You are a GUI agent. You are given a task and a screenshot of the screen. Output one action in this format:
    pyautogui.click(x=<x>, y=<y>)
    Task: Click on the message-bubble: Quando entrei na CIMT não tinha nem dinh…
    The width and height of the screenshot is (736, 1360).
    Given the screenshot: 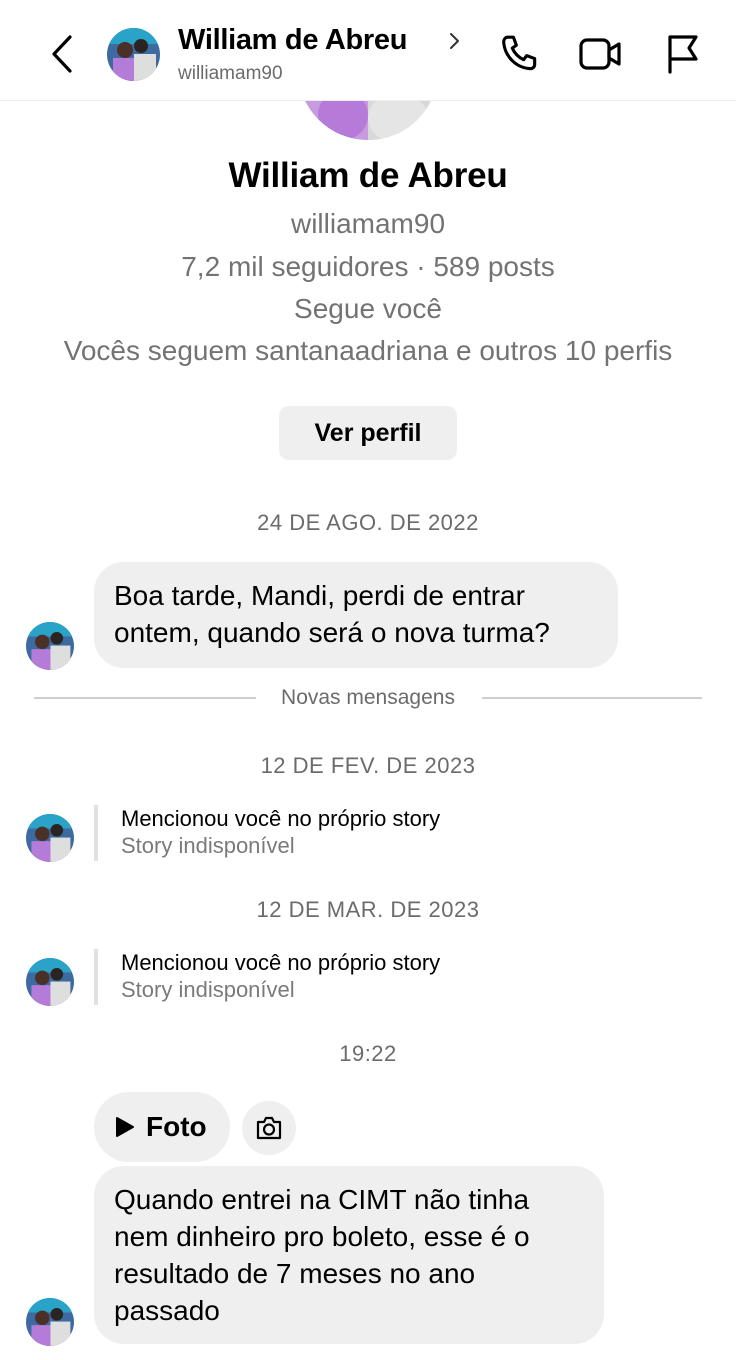 What is the action you would take?
    pyautogui.click(x=349, y=1255)
    